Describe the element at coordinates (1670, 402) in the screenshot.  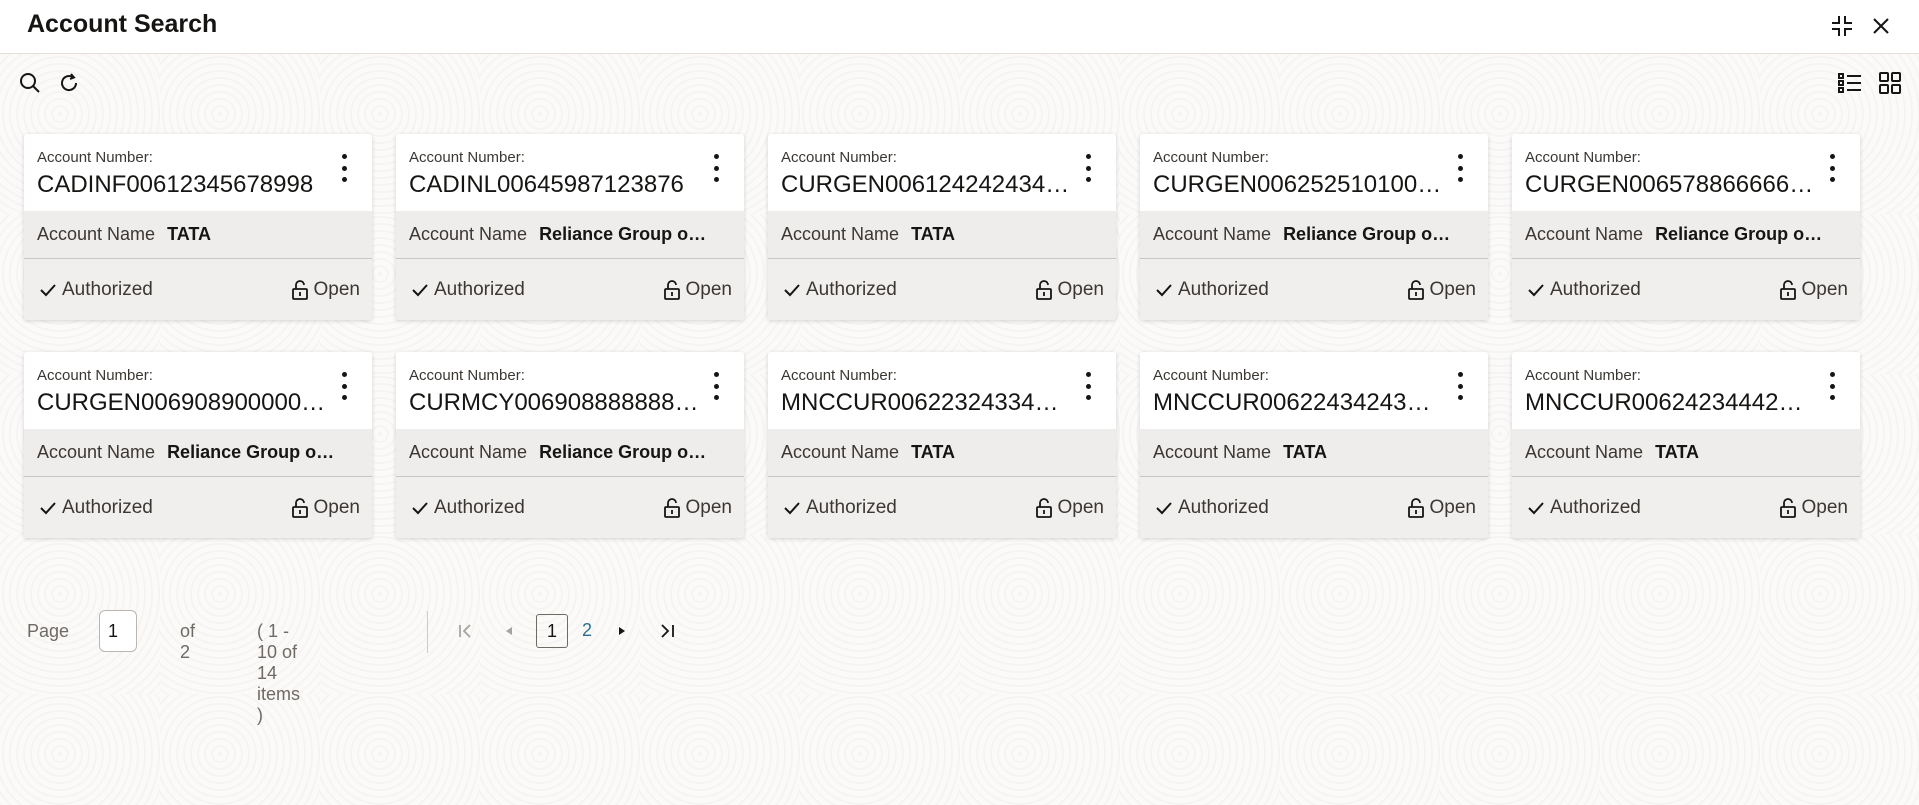
I see `account-number: MNCCUR00624234442342` at that location.